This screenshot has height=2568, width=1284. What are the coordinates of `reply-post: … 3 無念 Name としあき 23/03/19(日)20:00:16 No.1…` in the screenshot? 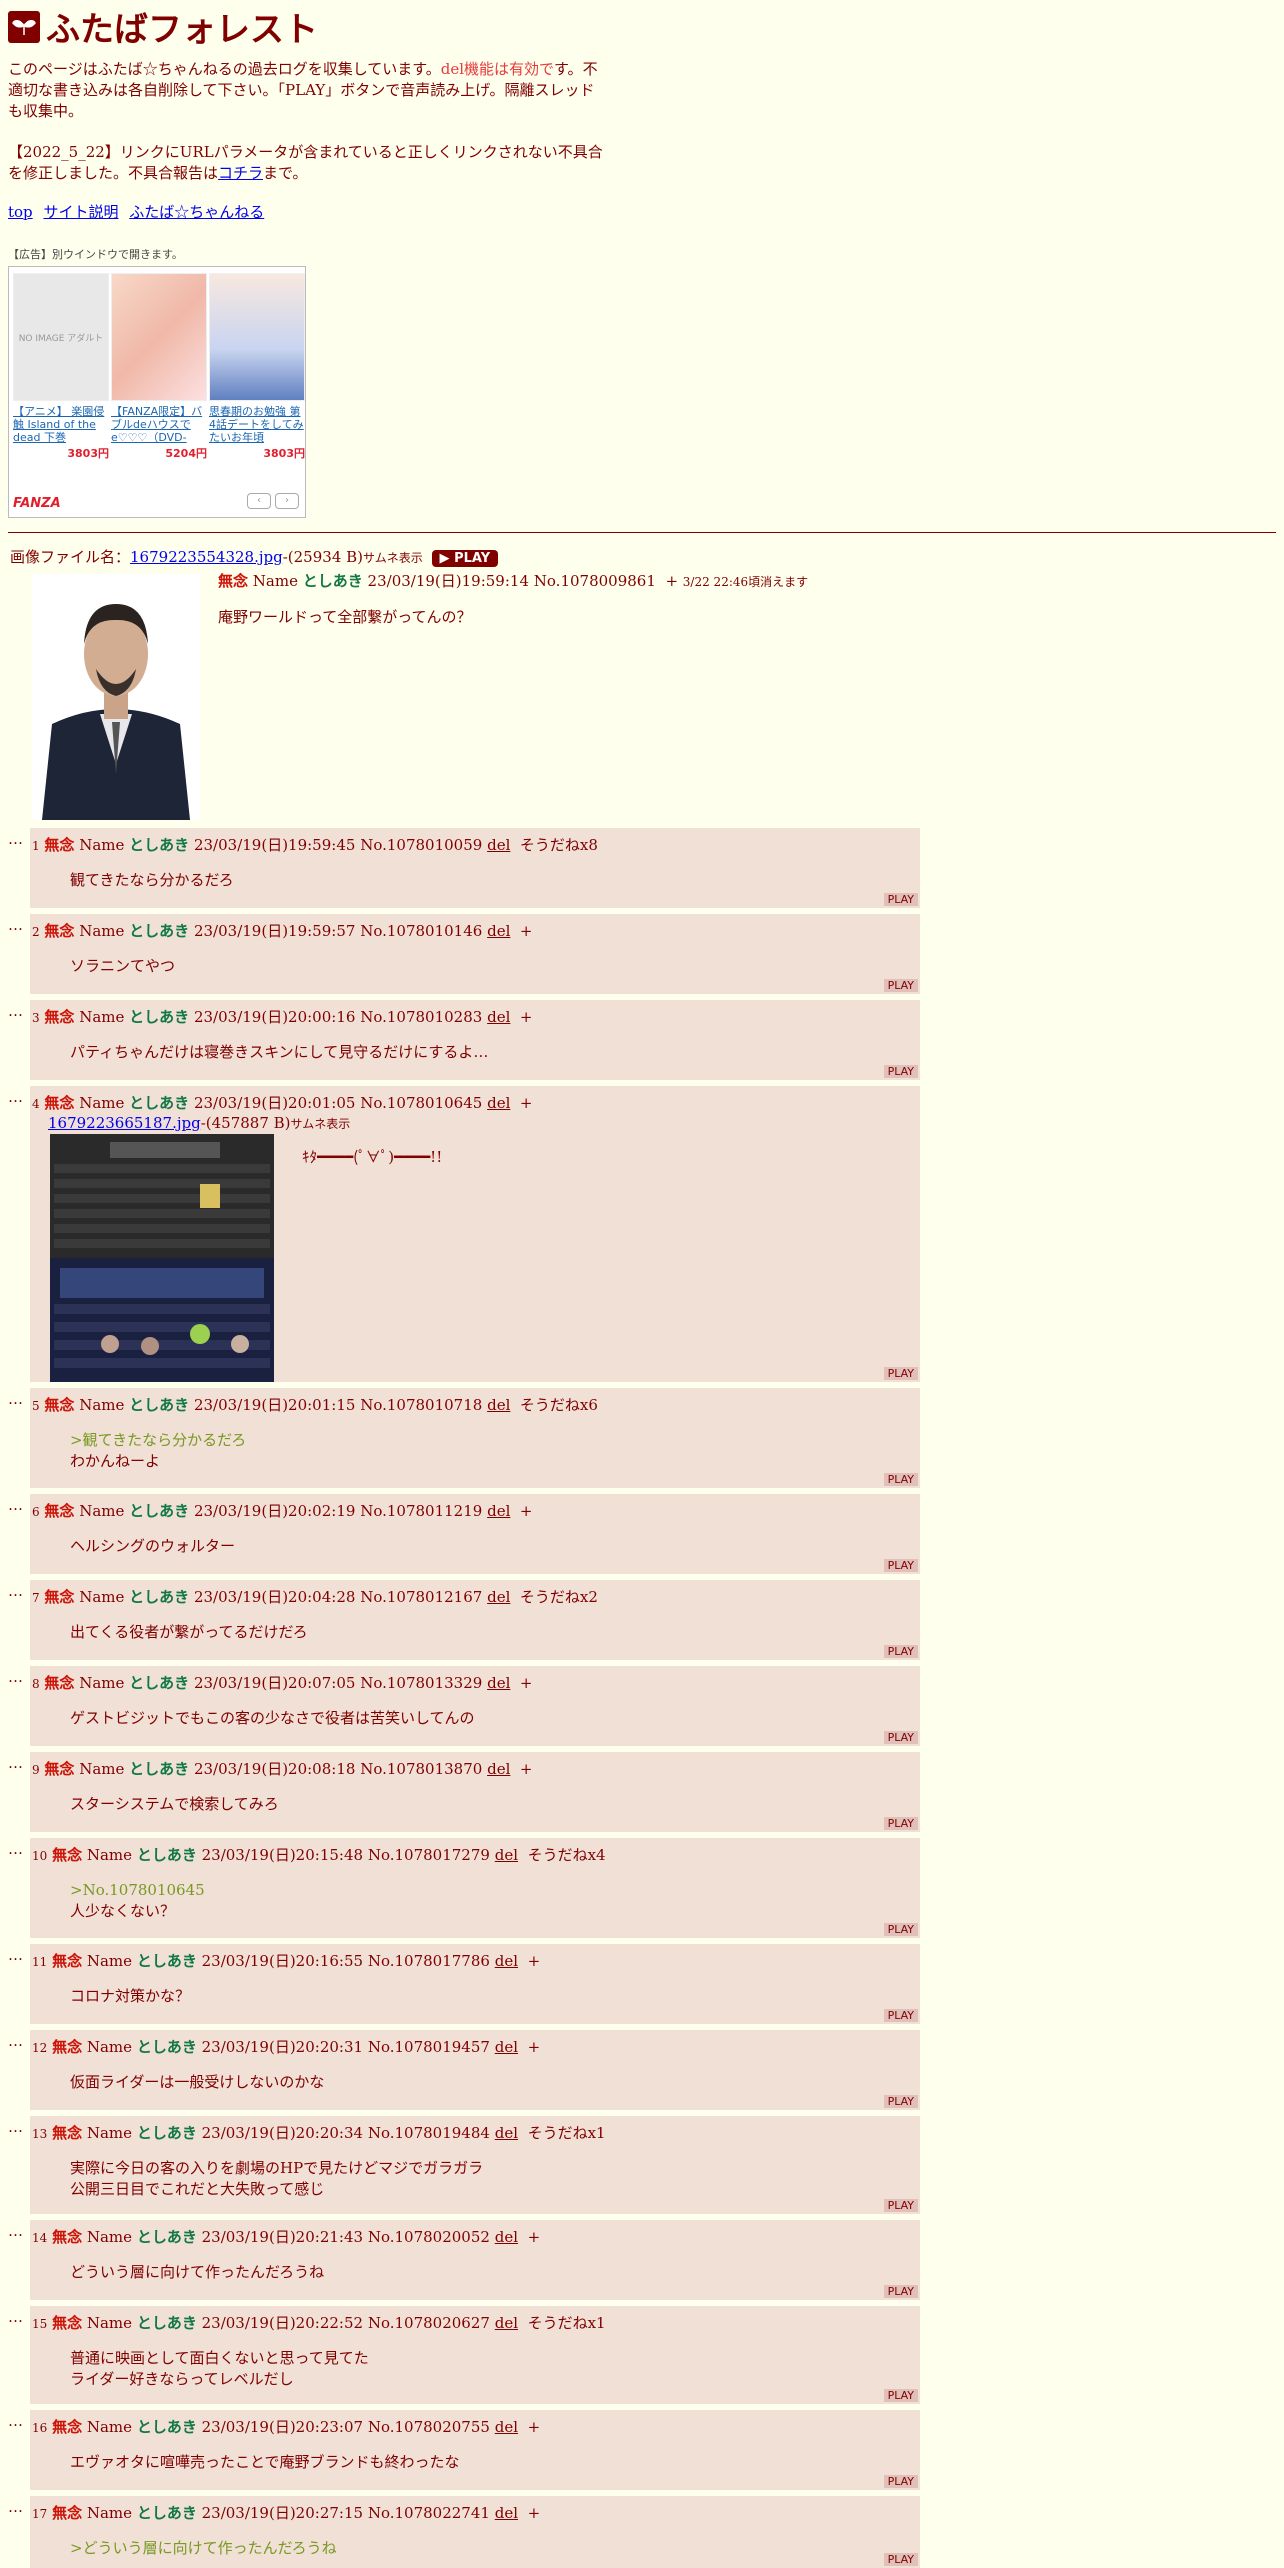 It's located at (464, 1040).